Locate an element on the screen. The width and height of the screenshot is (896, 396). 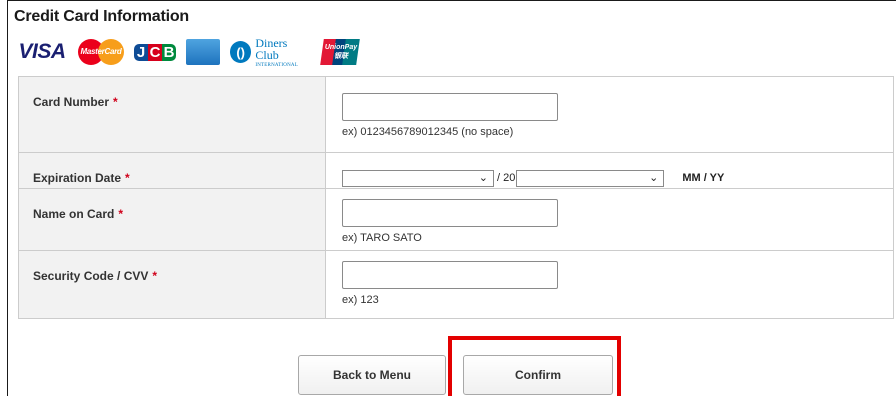
confirm-highlight-box is located at coordinates (534, 366).